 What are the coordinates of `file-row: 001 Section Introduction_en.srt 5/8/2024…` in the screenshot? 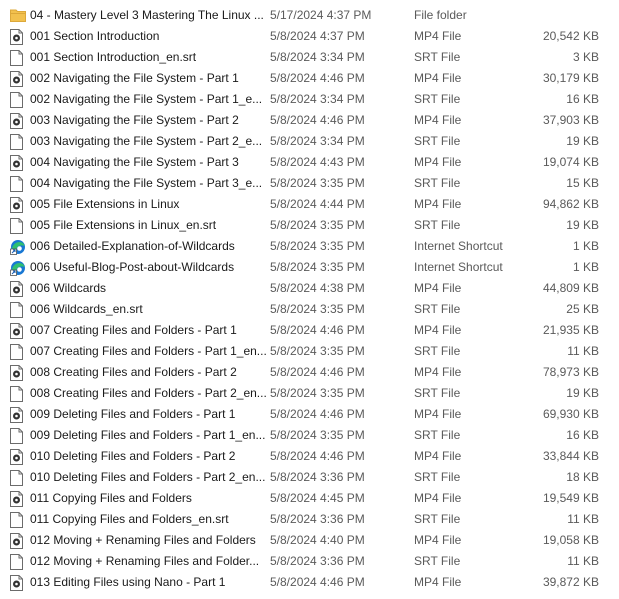 It's located at (309, 57).